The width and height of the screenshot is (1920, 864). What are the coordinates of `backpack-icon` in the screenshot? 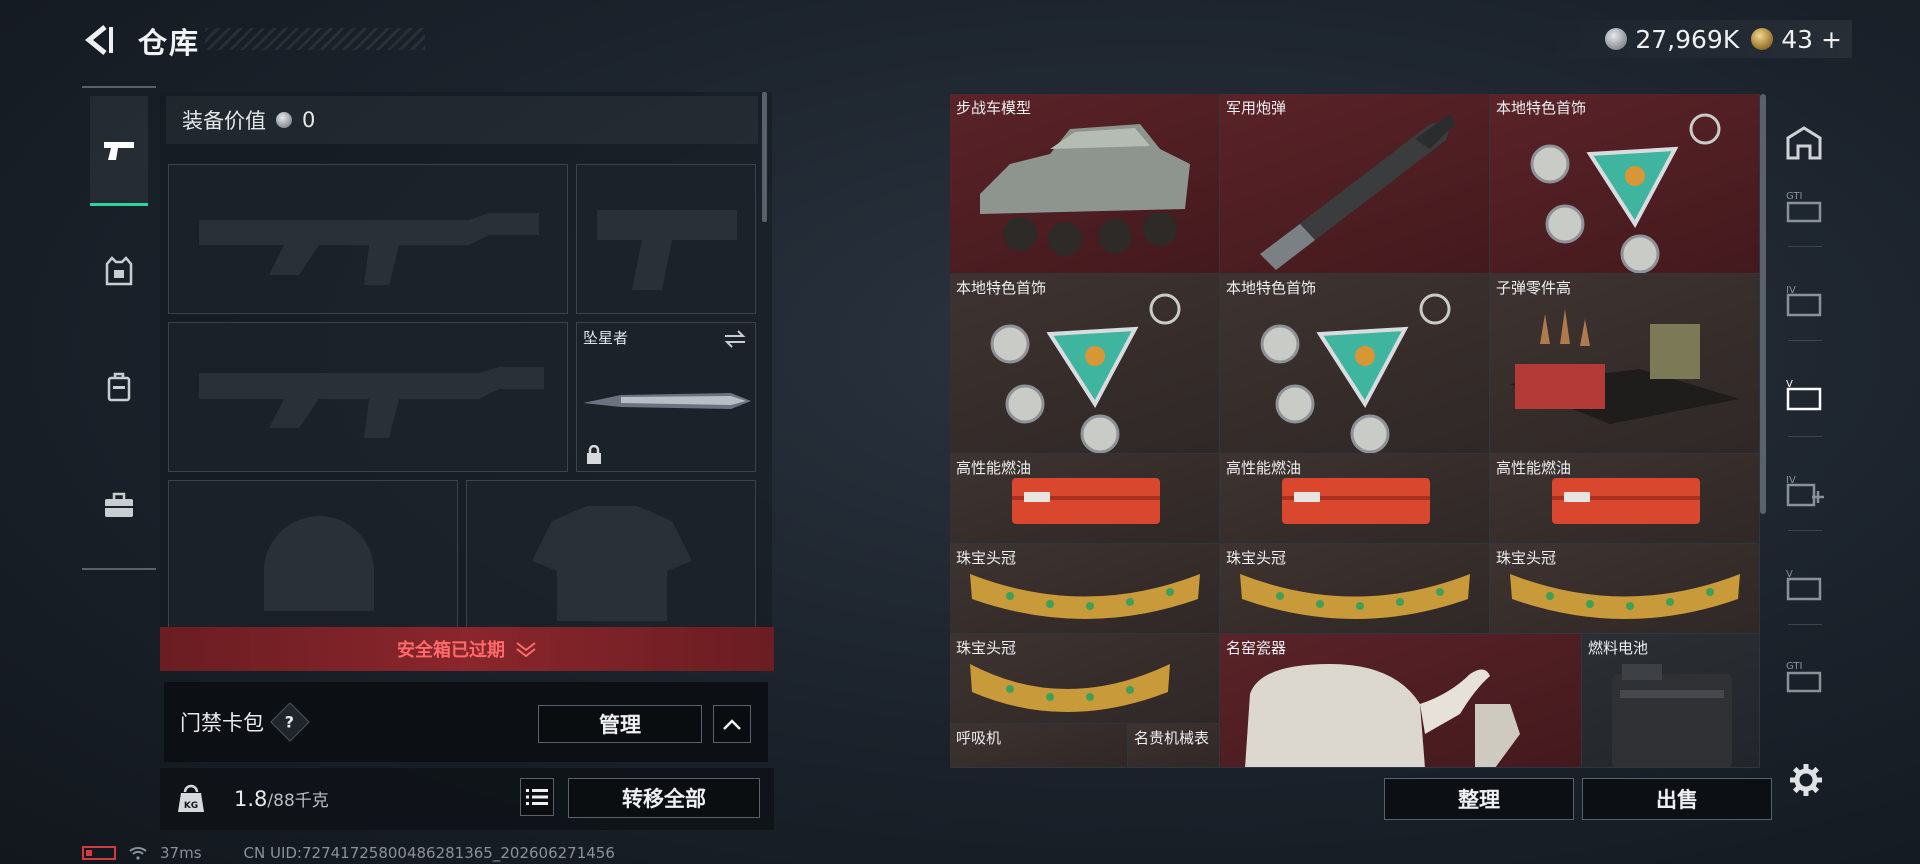 It's located at (119, 387).